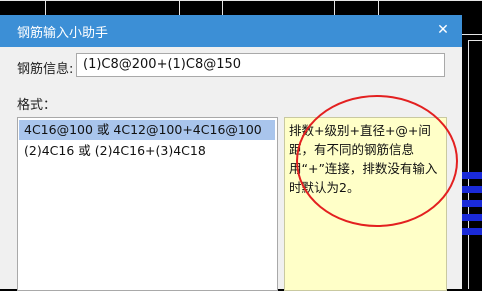 The image size is (482, 291). I want to click on format-list-item: (2)4C16 或 (2)4C16+(3)4C18, so click(147, 151).